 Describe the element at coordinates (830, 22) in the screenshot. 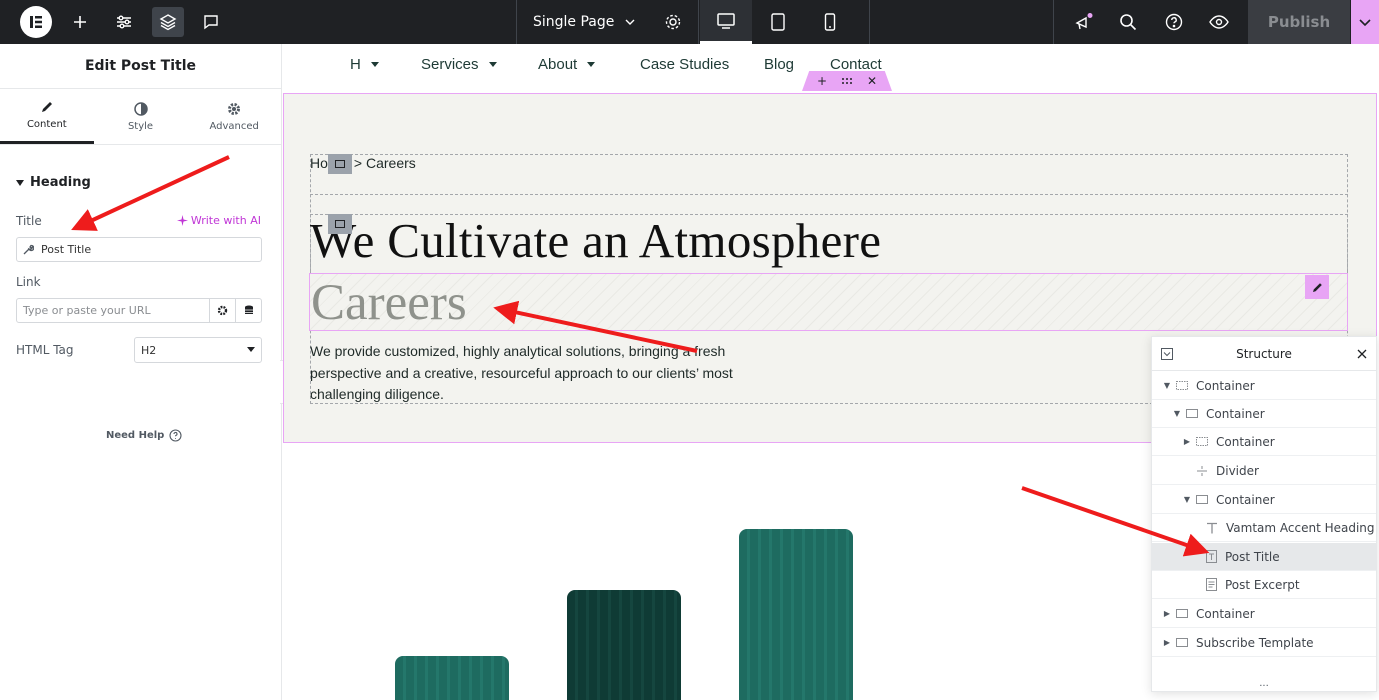

I see `mobile-view-icon` at that location.